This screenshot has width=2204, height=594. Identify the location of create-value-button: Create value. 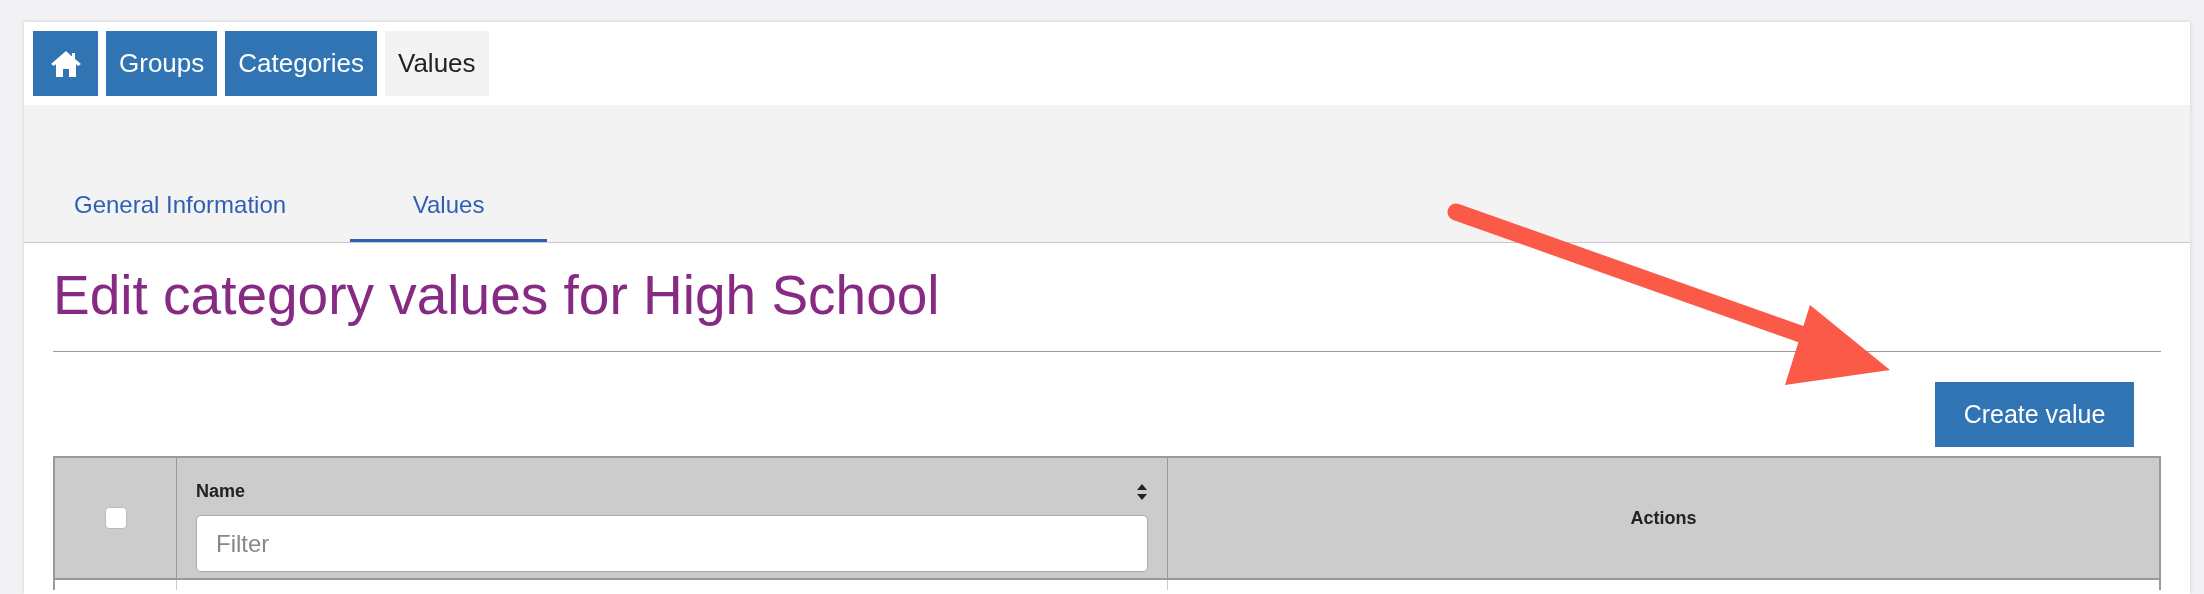
(2034, 414).